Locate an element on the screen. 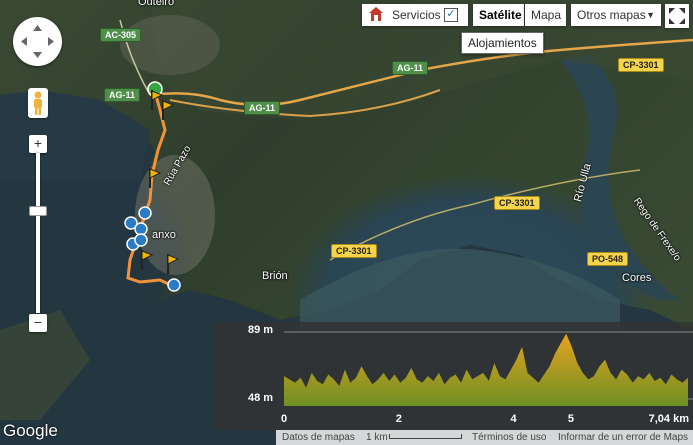 The width and height of the screenshot is (693, 445). pegman-icon is located at coordinates (38, 103).